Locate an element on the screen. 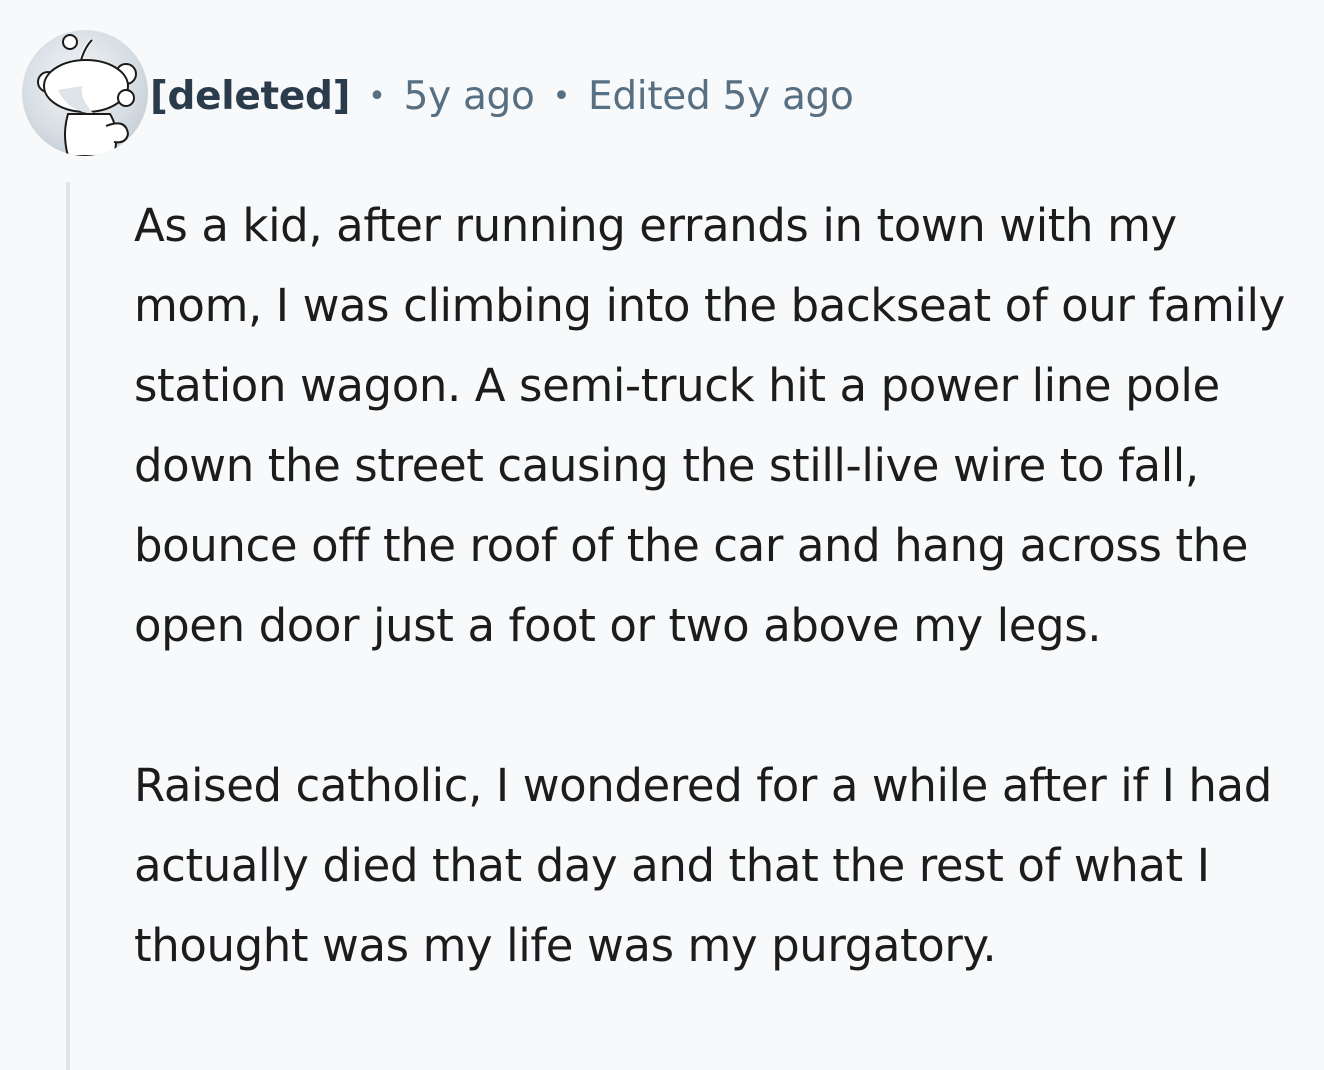 The height and width of the screenshot is (1070, 1324). comment-meta: [deleted] • 5y ago • Edited 5y ago is located at coordinates (502, 96).